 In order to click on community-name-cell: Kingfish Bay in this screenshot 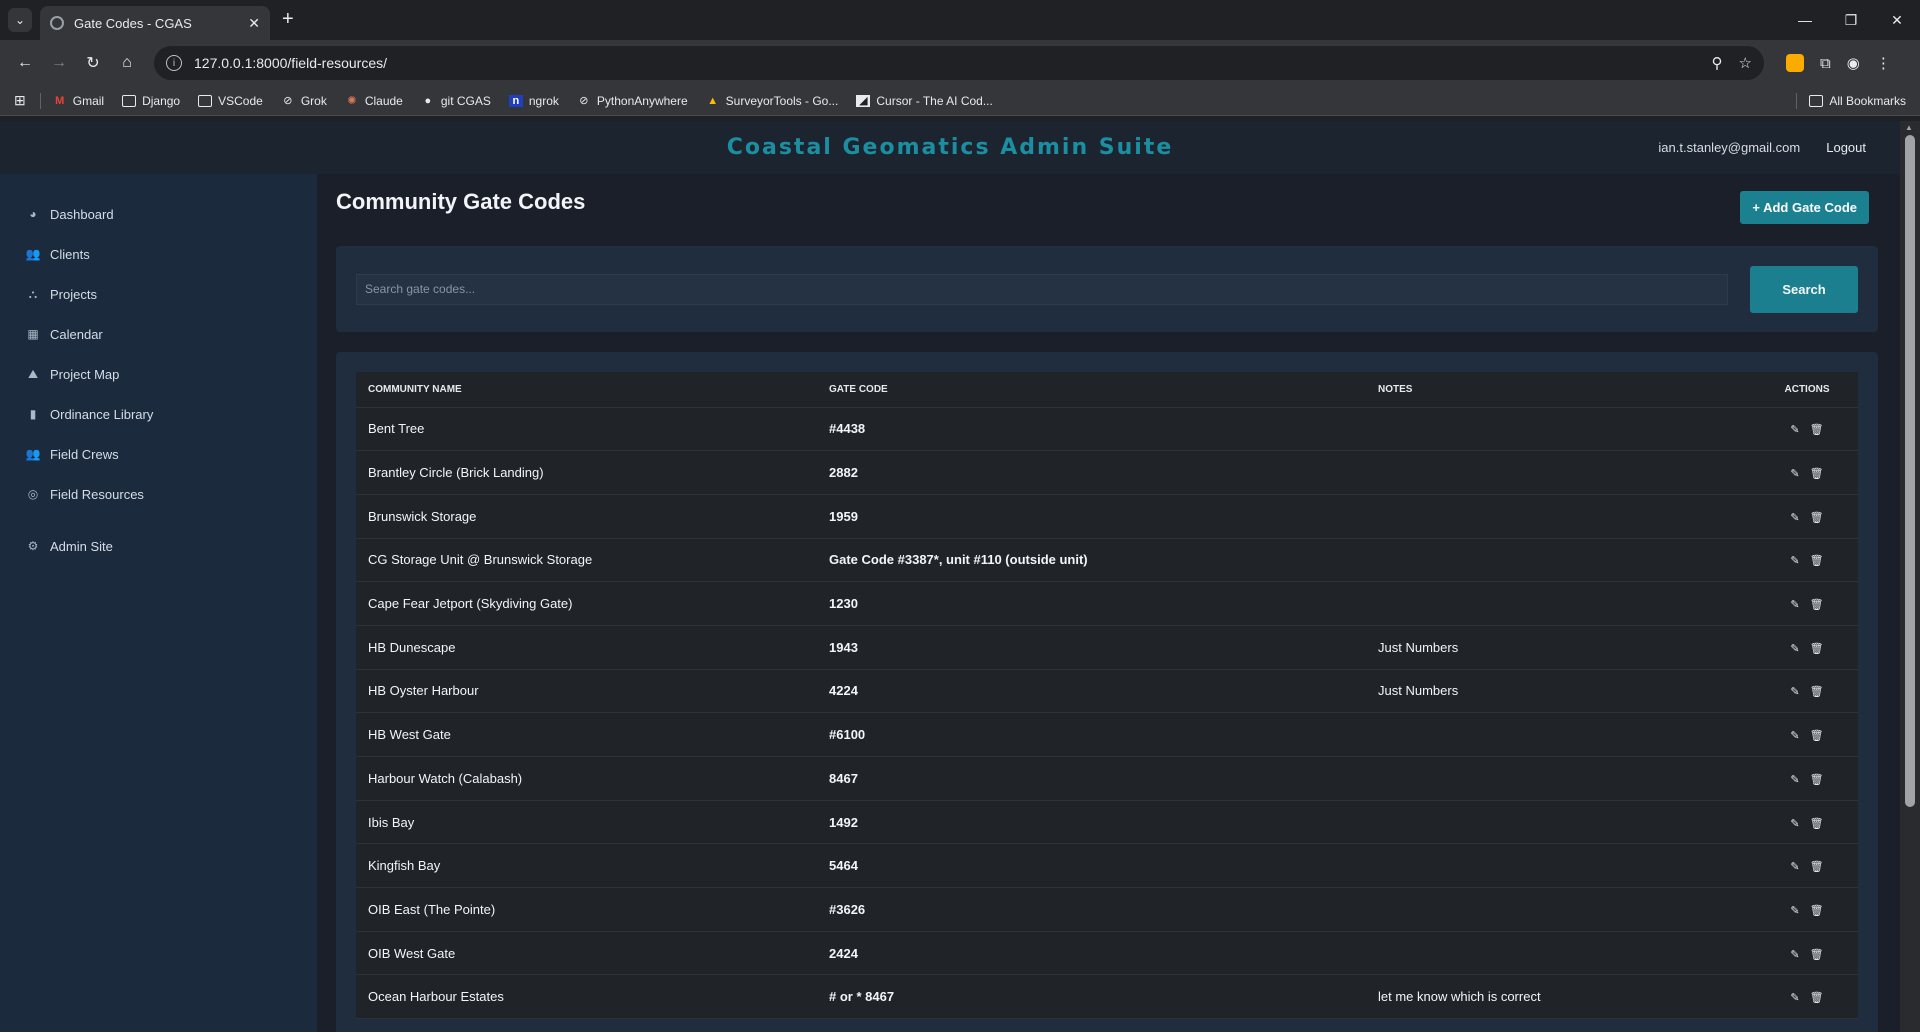, I will do `click(586, 866)`.